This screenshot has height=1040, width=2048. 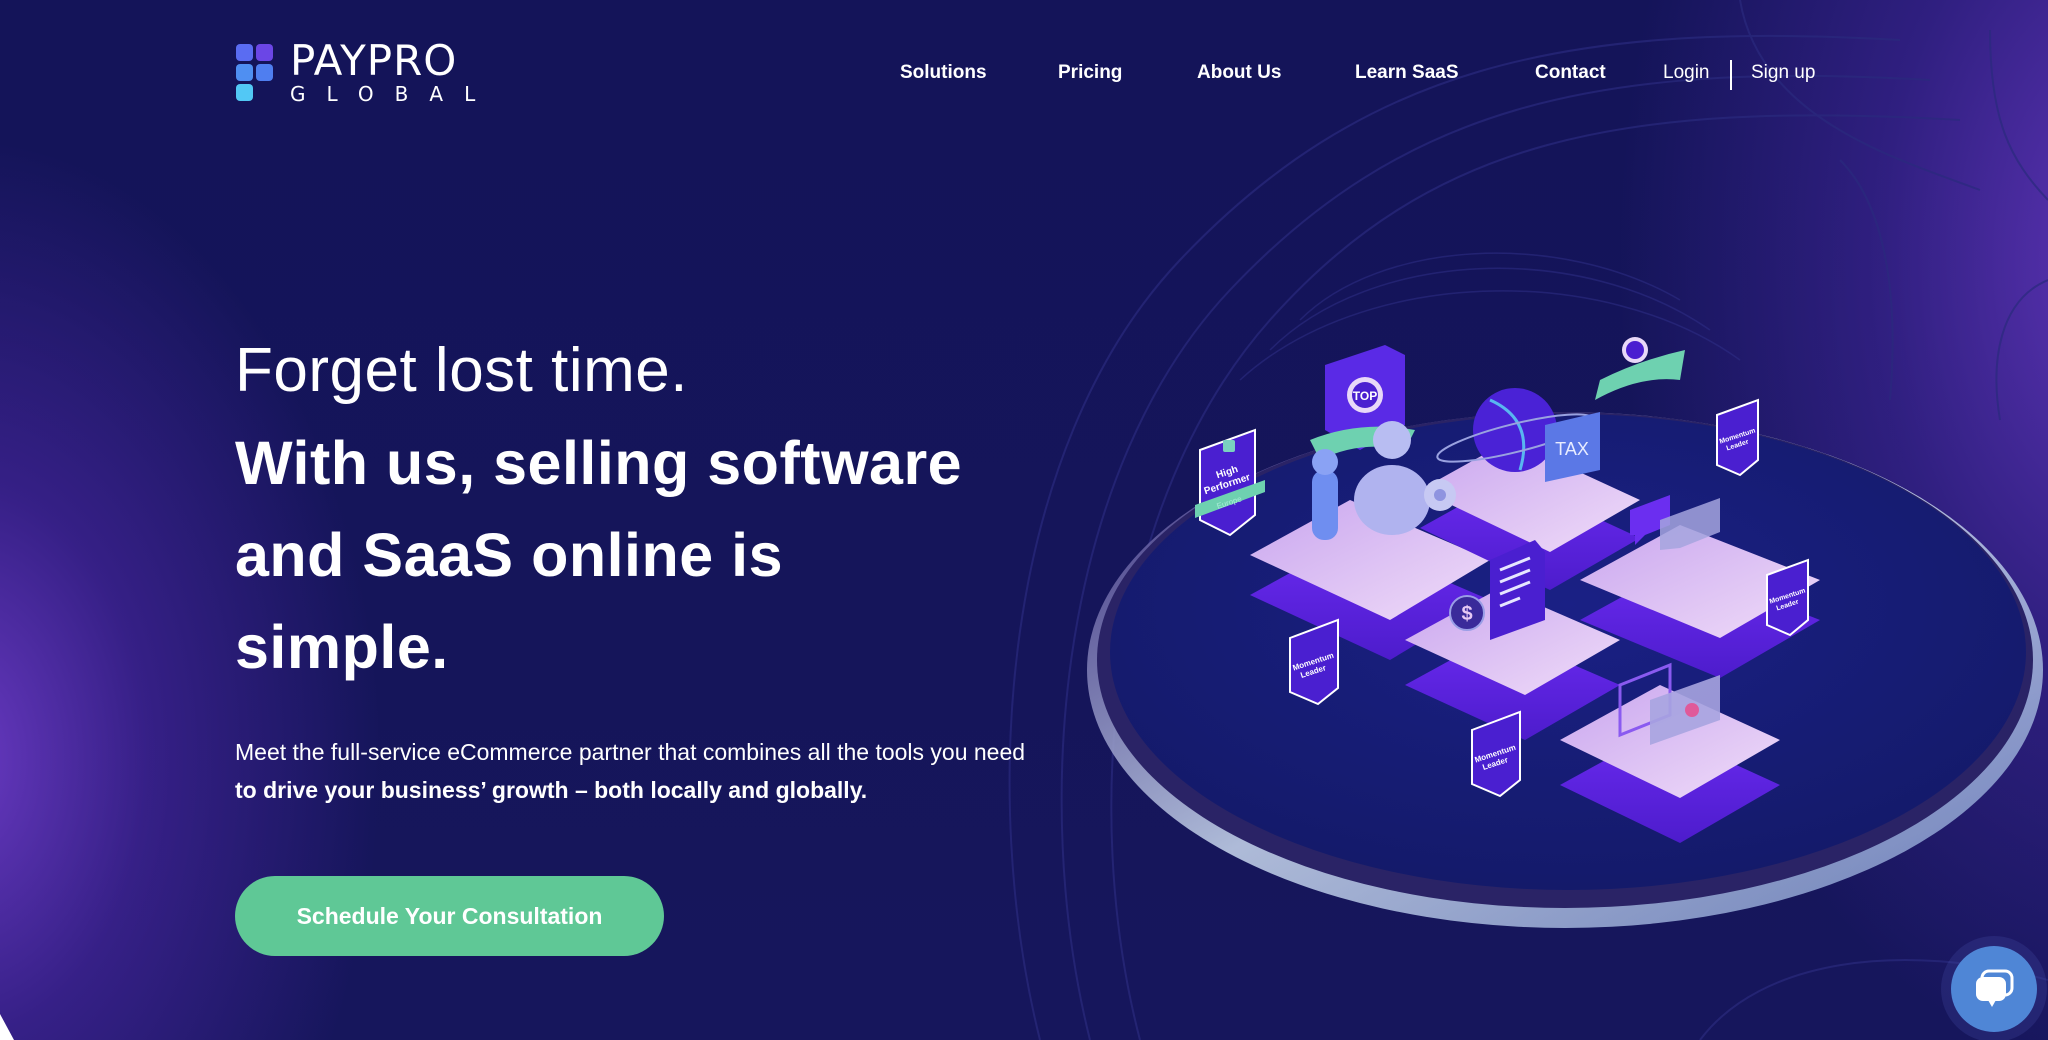 I want to click on gear-icon, so click(x=1440, y=495).